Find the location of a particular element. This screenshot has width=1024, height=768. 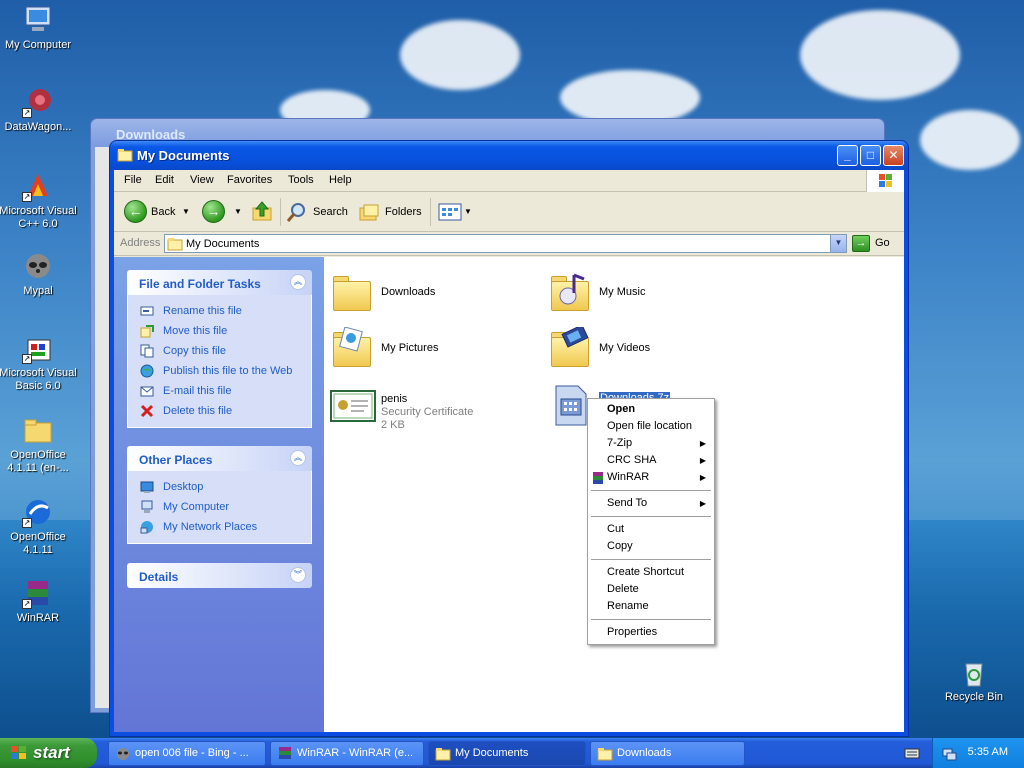

expand-chevron-icon: ︾ is located at coordinates (298, 575).